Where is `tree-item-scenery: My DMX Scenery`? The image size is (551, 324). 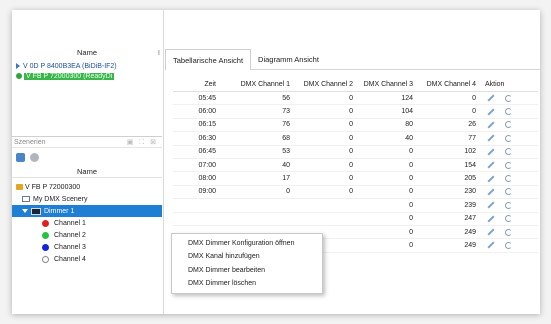
tree-item-scenery: My DMX Scenery is located at coordinates (87, 199).